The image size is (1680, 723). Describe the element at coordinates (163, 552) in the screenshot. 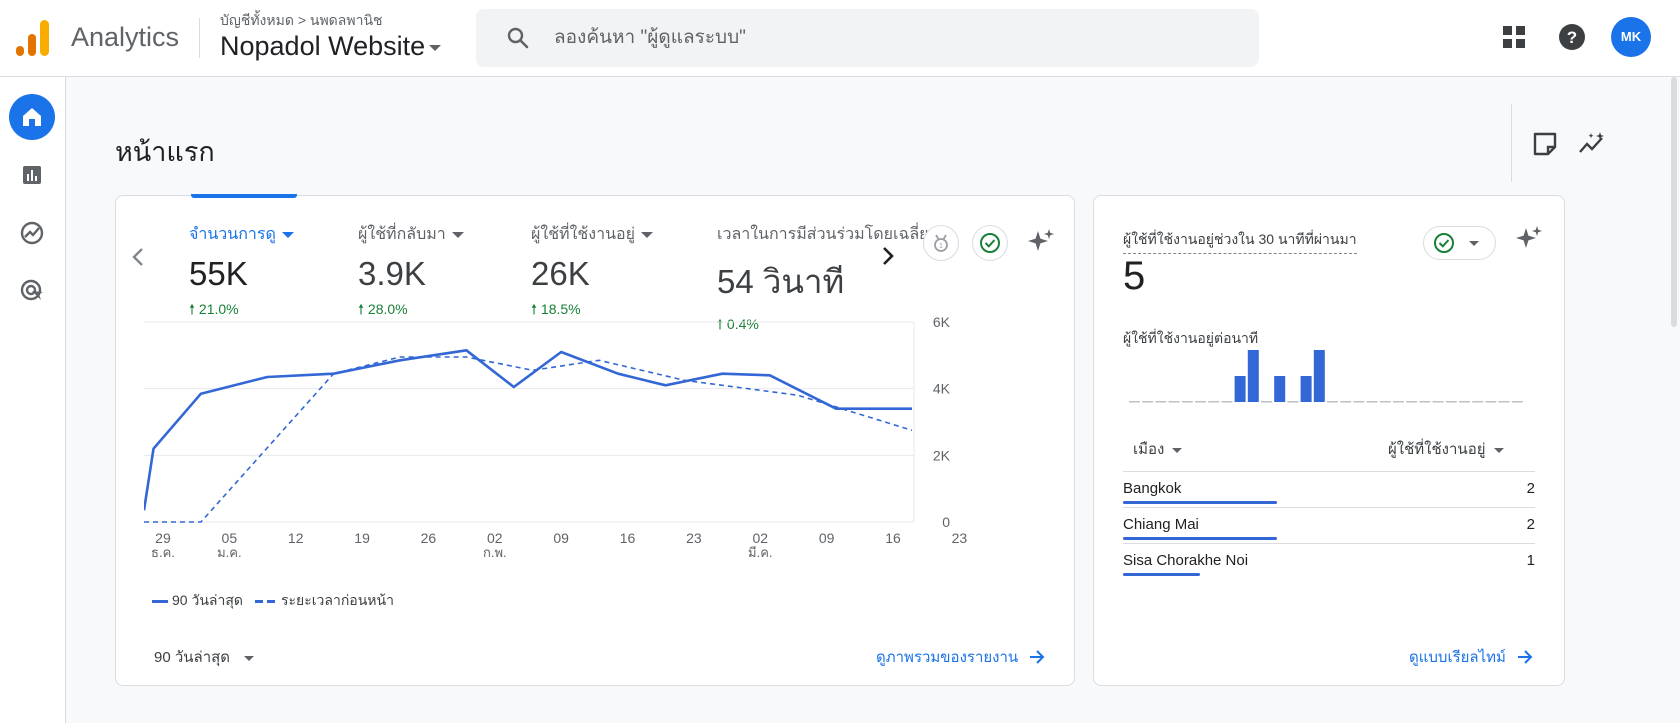

I see `x-tick-sublabel: ธ.ค.` at that location.